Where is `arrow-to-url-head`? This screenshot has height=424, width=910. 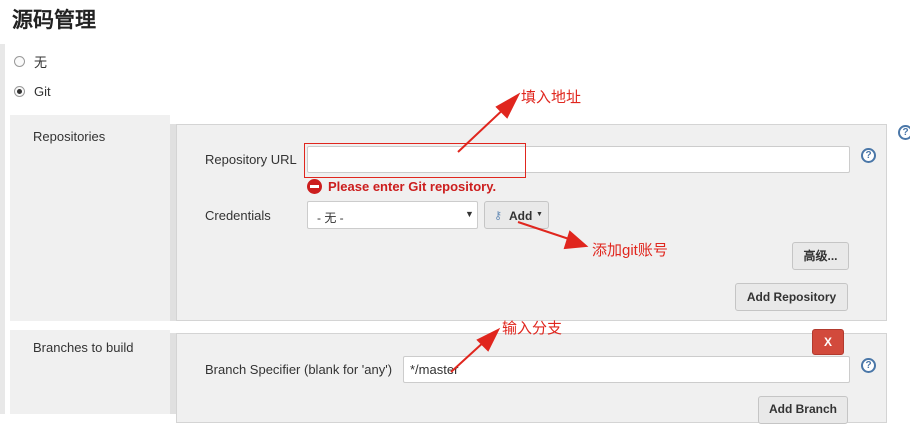 arrow-to-url-head is located at coordinates (508, 105).